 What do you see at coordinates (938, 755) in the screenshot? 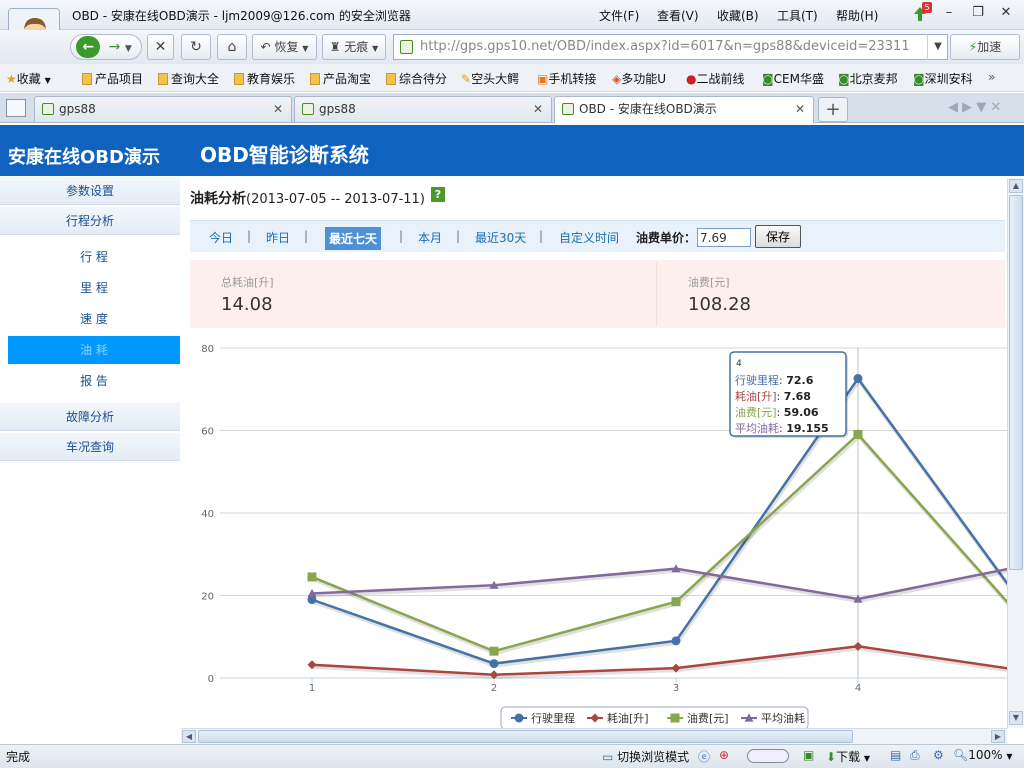
I see `settings-icon: ⚙` at bounding box center [938, 755].